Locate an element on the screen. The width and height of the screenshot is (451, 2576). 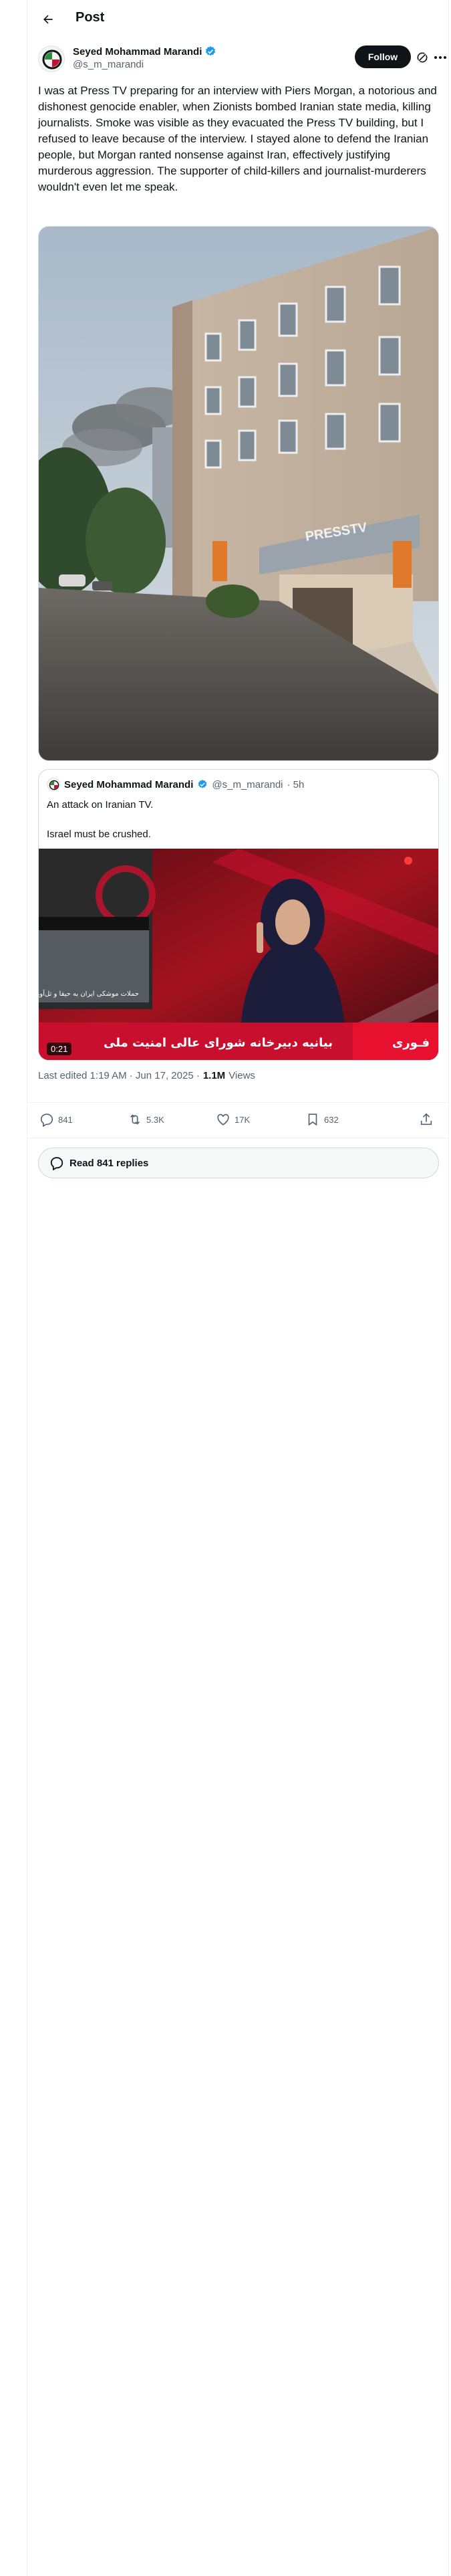
follow-button: Follow is located at coordinates (383, 56).